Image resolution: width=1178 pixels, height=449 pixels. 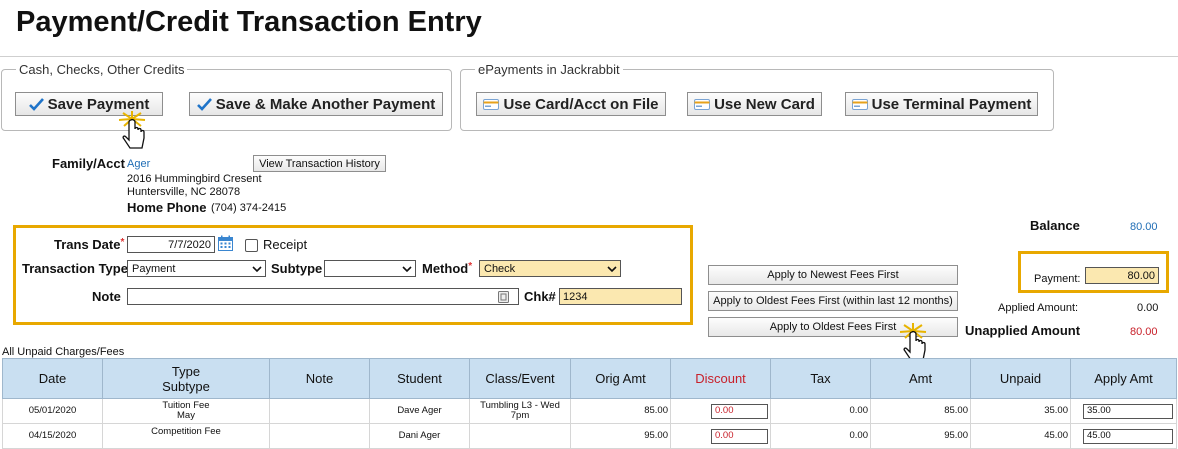 I want to click on address-line-1: 2016 Hummingbird Cresent, so click(x=194, y=179).